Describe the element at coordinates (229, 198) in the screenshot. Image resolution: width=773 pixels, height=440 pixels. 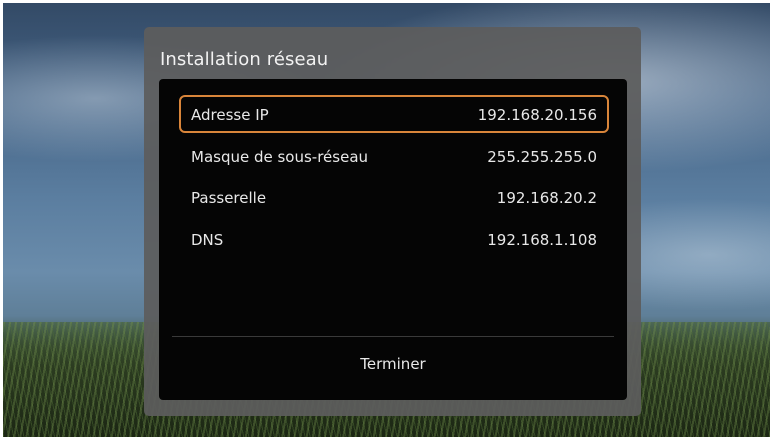
I see `gateway-label: Passerelle` at that location.